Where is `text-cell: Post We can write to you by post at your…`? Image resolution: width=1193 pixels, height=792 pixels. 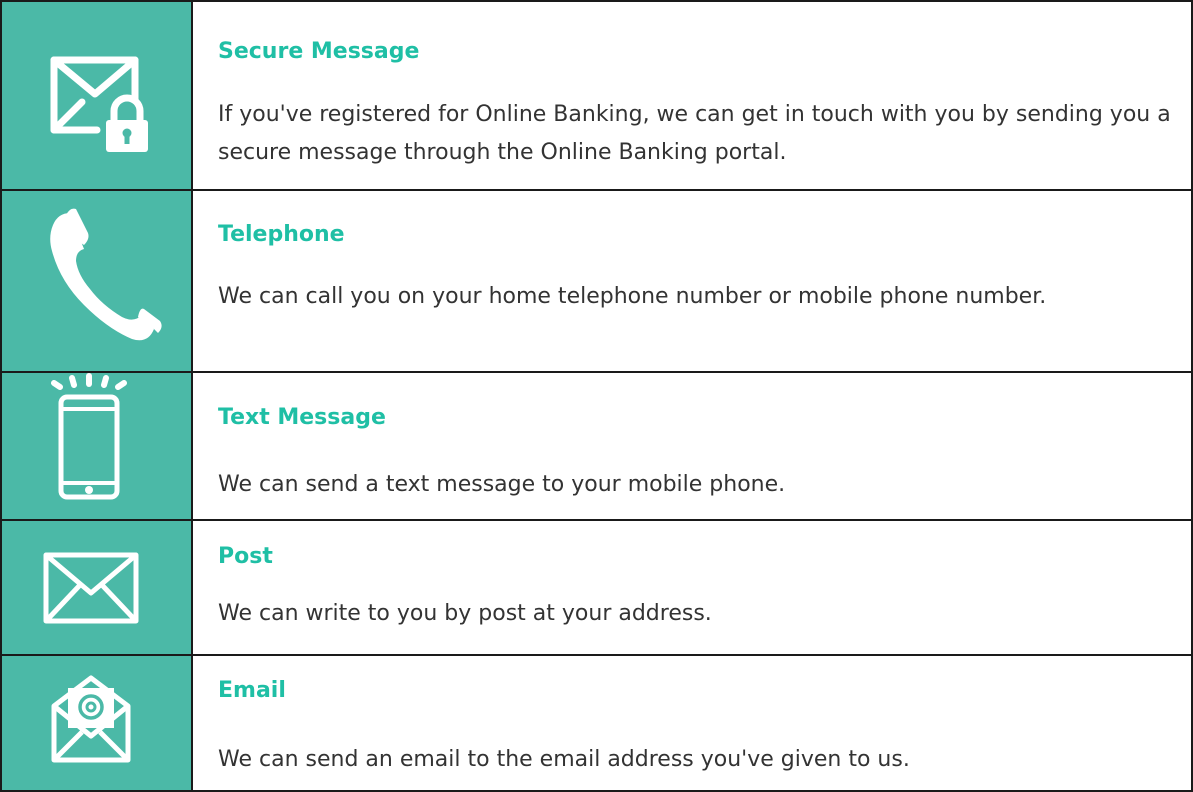 text-cell: Post We can write to you by post at your… is located at coordinates (692, 587).